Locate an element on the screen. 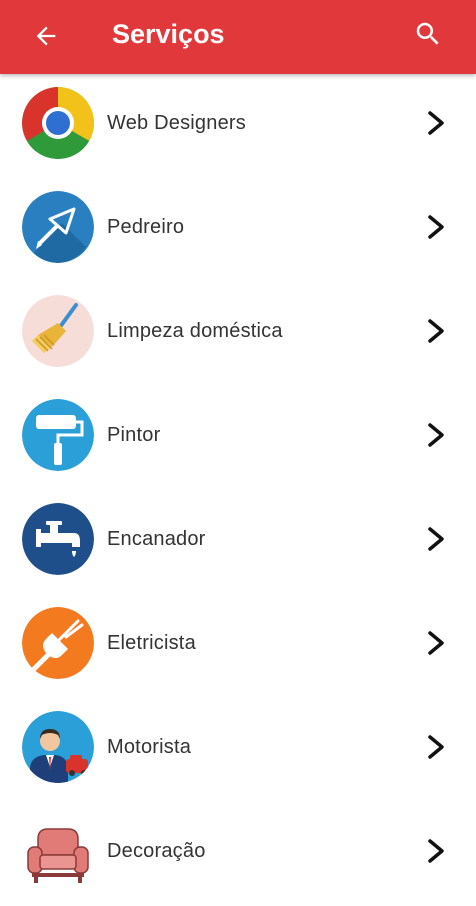 The height and width of the screenshot is (906, 476). electric-plug-icon is located at coordinates (58, 643).